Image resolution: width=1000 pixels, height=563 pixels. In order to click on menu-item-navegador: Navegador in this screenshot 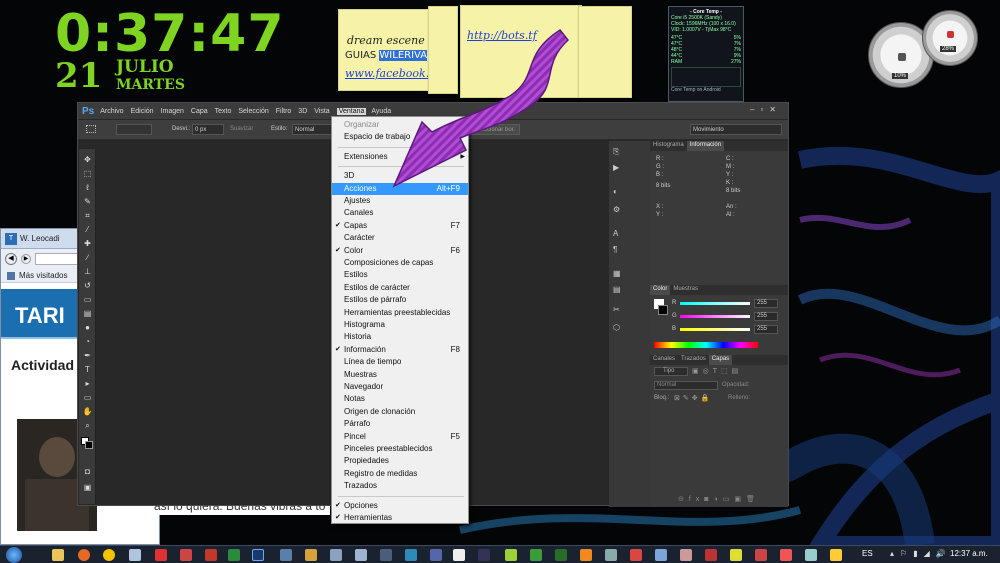, I will do `click(400, 387)`.